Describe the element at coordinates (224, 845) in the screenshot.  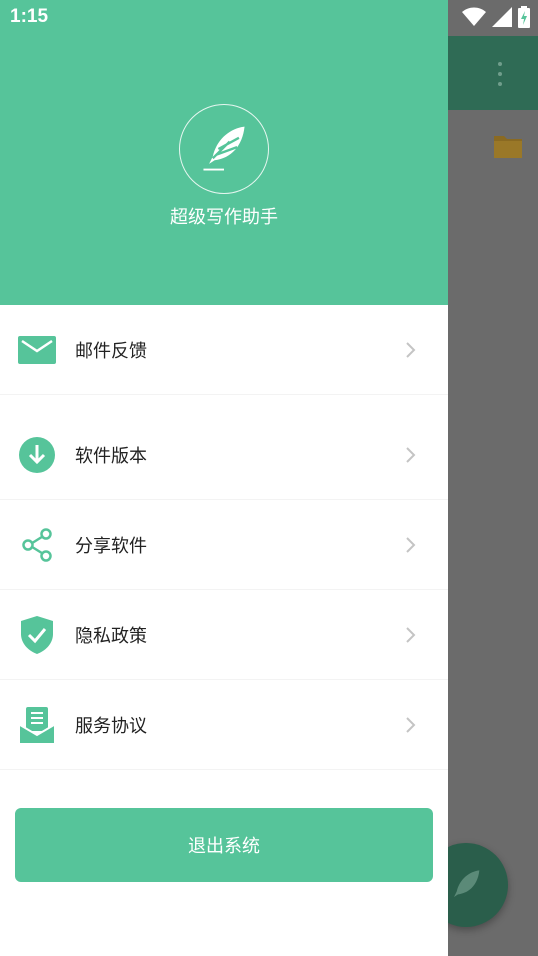
I see `logout-button: 退出系统` at that location.